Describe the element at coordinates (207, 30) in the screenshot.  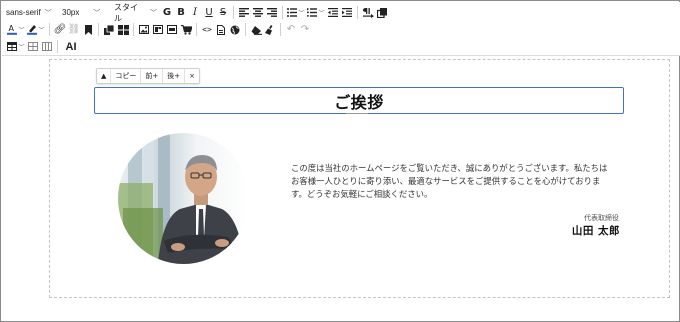
I see `source-code-button: <>` at that location.